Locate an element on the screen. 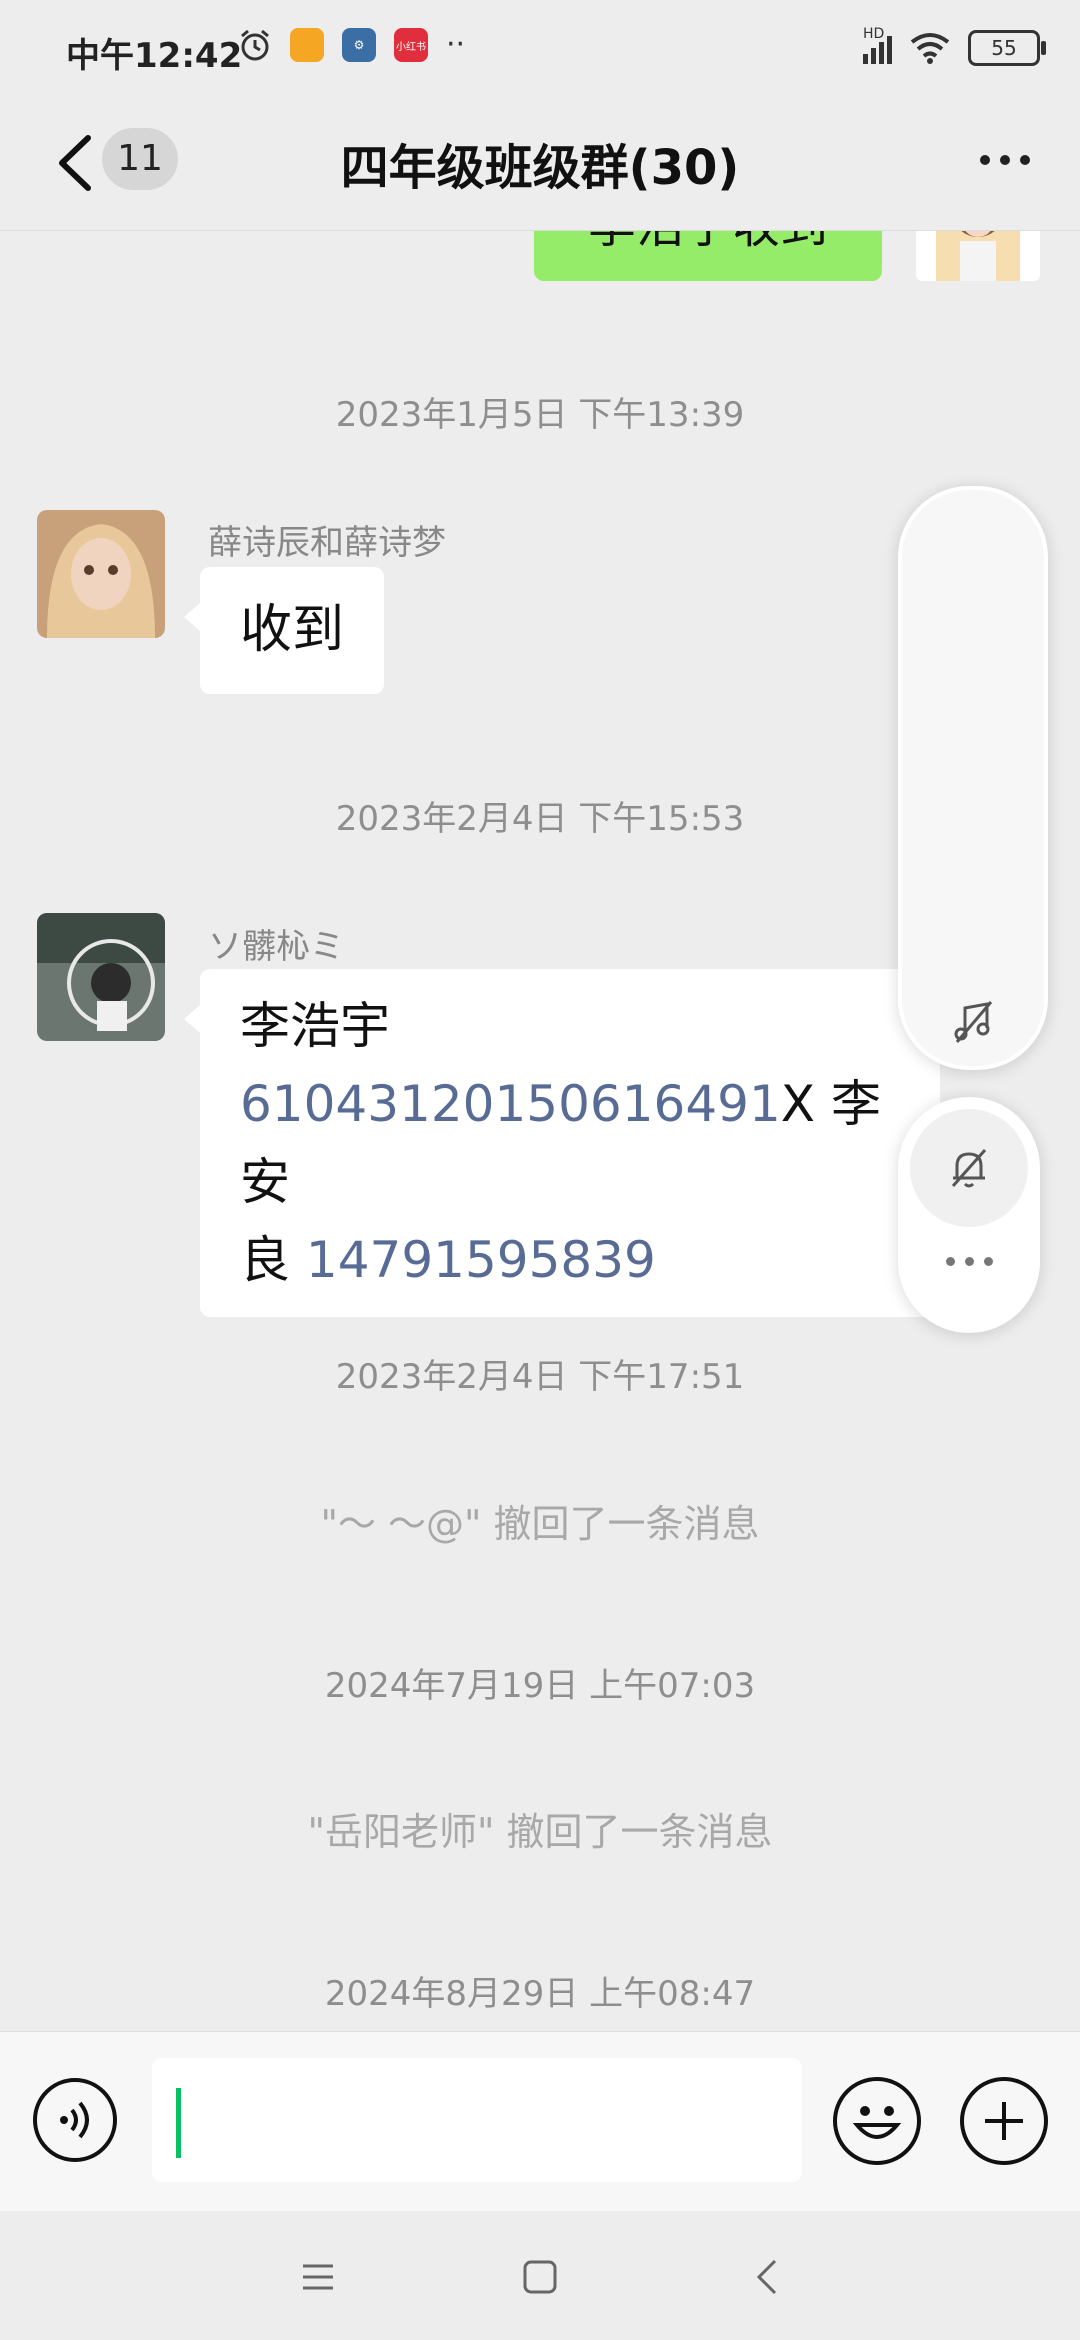 The width and height of the screenshot is (1080, 2340). home-icon is located at coordinates (540, 2277).